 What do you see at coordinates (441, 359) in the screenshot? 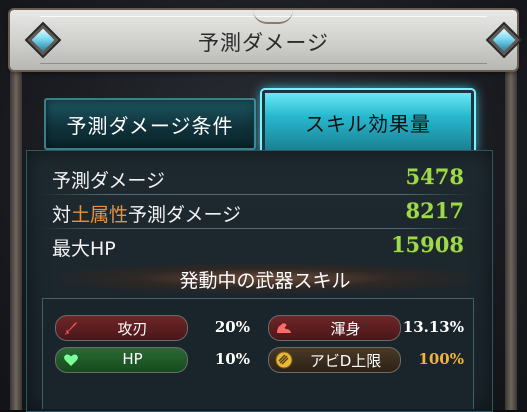
I see `skill-value: 100%` at bounding box center [441, 359].